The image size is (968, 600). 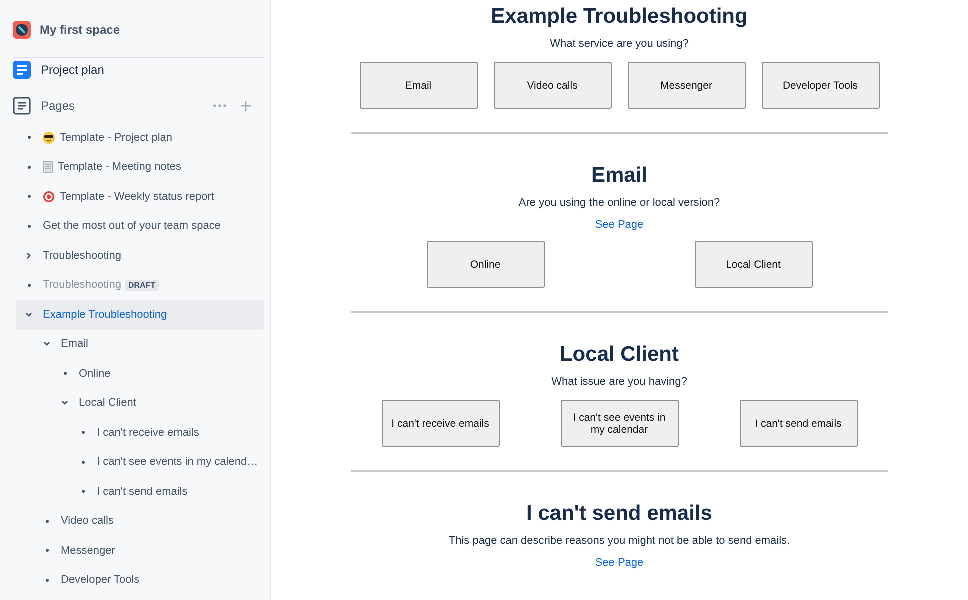 What do you see at coordinates (105, 314) in the screenshot?
I see `page-title: Example Troubleshooting` at bounding box center [105, 314].